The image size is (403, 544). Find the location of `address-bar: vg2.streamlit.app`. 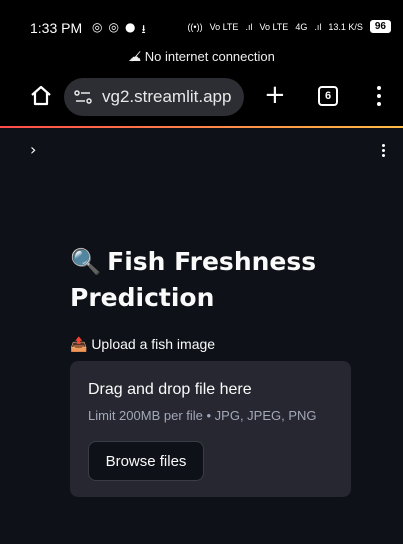

address-bar: vg2.streamlit.app is located at coordinates (154, 97).